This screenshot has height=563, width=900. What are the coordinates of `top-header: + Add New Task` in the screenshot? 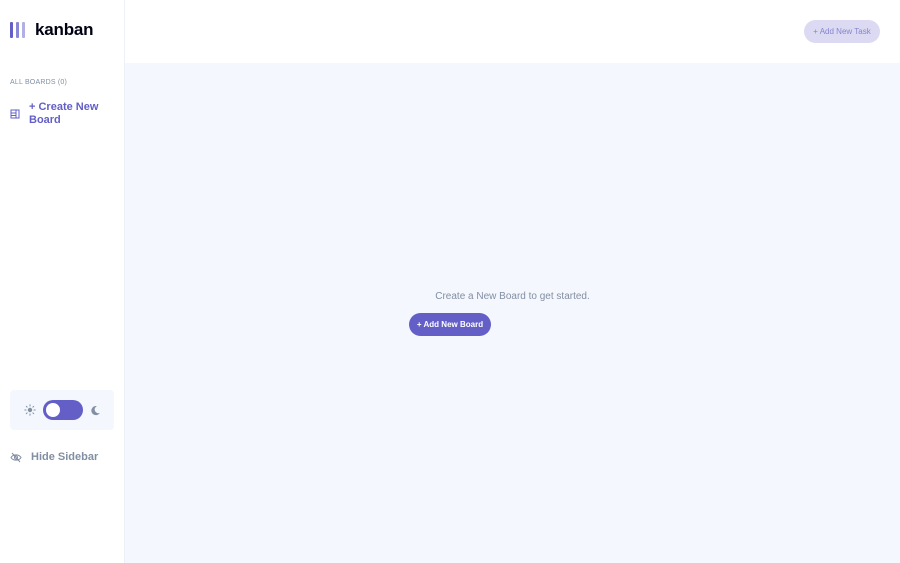 It's located at (512, 31).